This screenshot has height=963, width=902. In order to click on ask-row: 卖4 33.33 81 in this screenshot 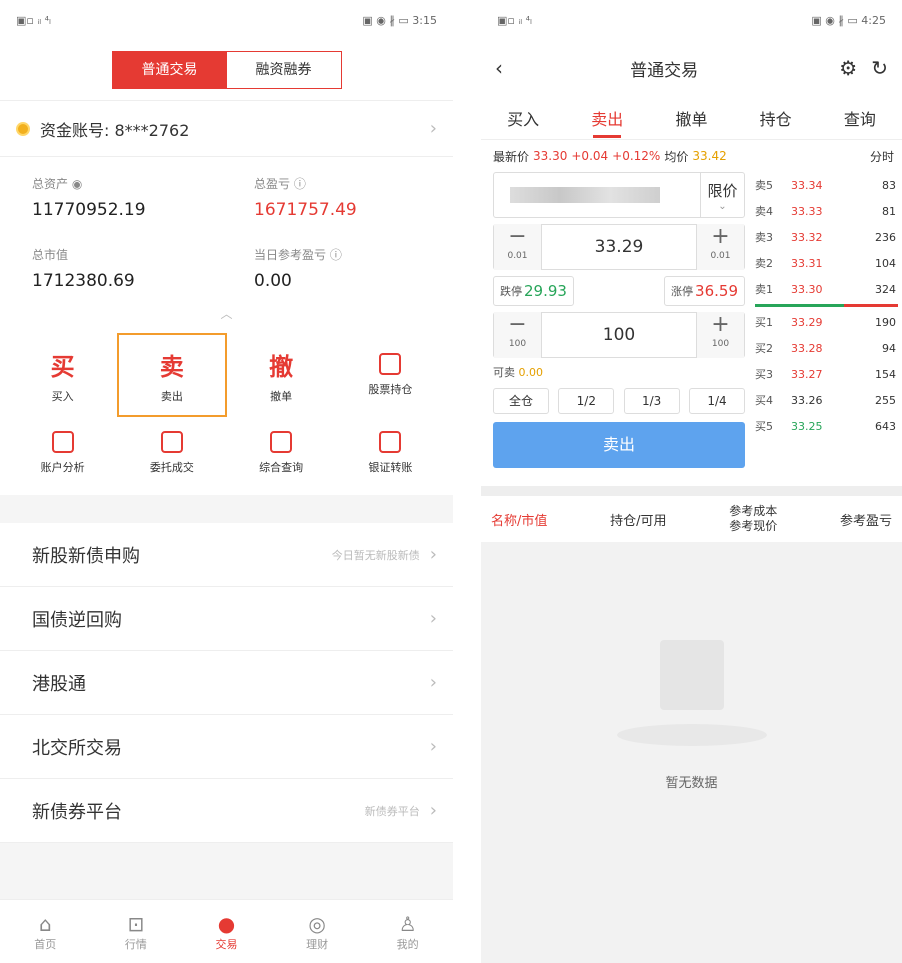, I will do `click(826, 211)`.